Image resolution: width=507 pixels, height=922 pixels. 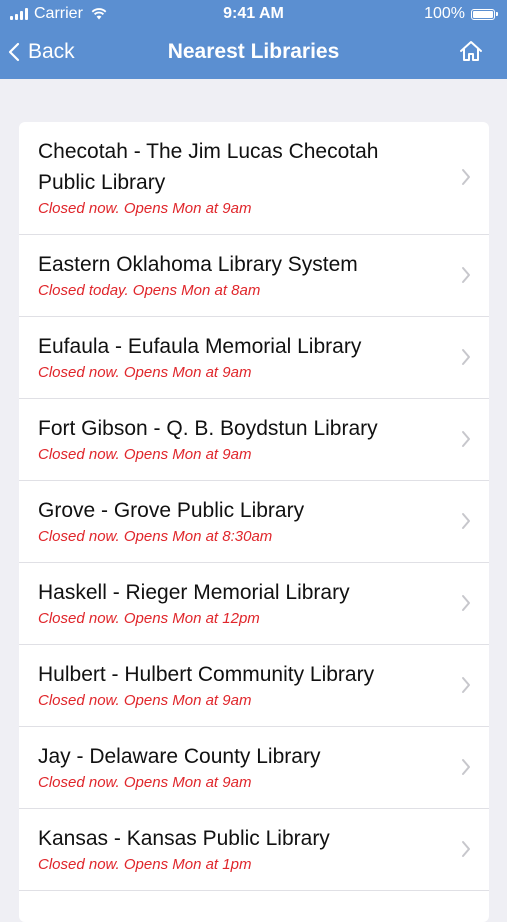 What do you see at coordinates (200, 346) in the screenshot?
I see `library-name: Eufaula - Eufaula Memorial Library` at bounding box center [200, 346].